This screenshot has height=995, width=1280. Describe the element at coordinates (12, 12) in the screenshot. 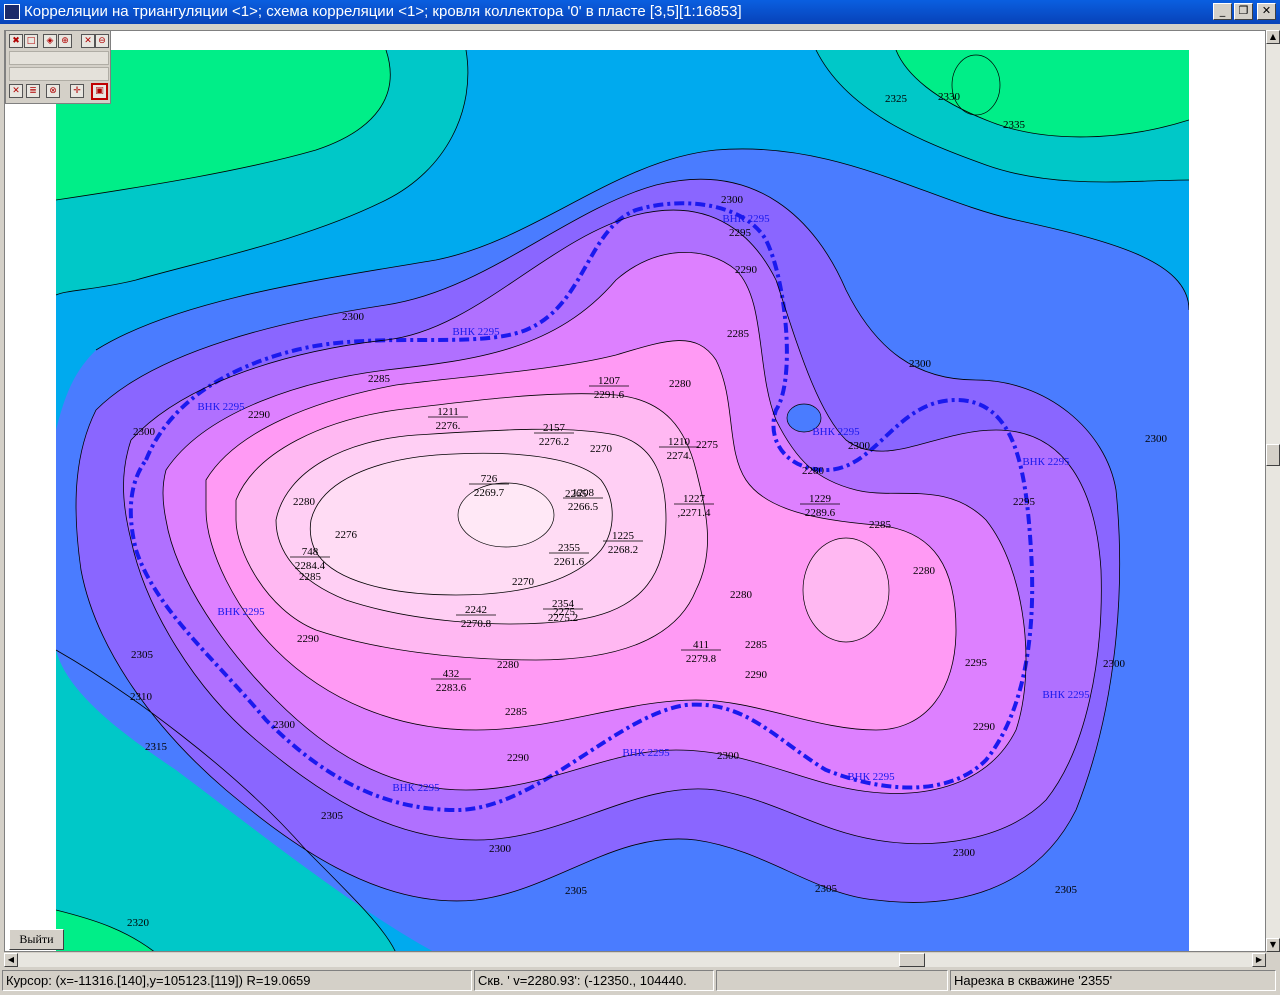

I see `map-app-icon` at that location.